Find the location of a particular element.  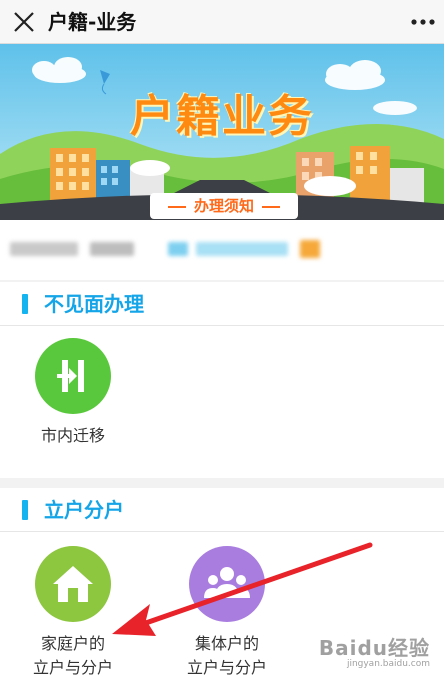

tile-city-transfer: 市内迁移 is located at coordinates (73, 393).